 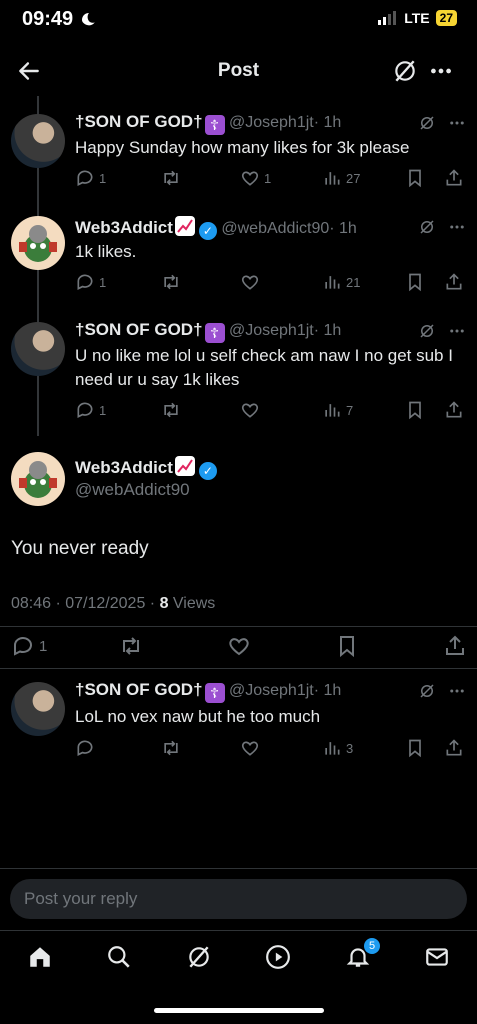 I want to click on view-count: 21, so click(x=353, y=282).